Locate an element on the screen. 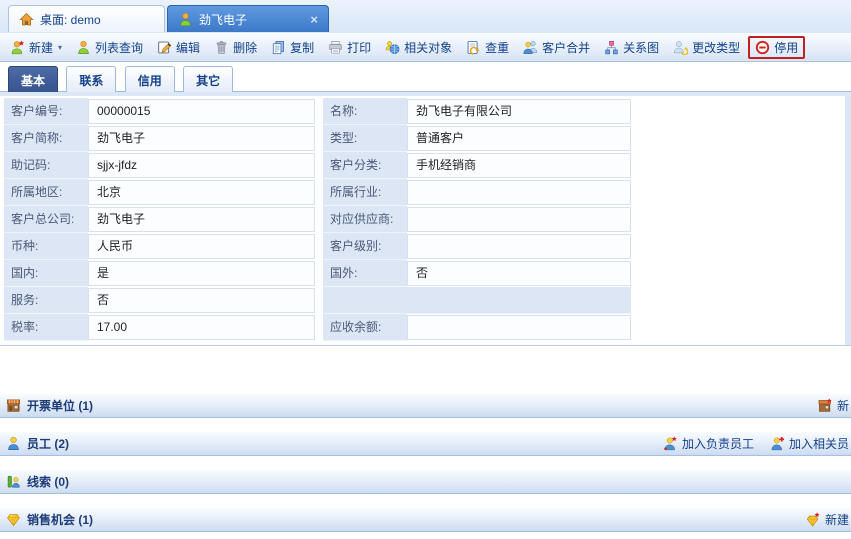 This screenshot has height=539, width=851. related-objects-label: 相关对象 is located at coordinates (428, 47).